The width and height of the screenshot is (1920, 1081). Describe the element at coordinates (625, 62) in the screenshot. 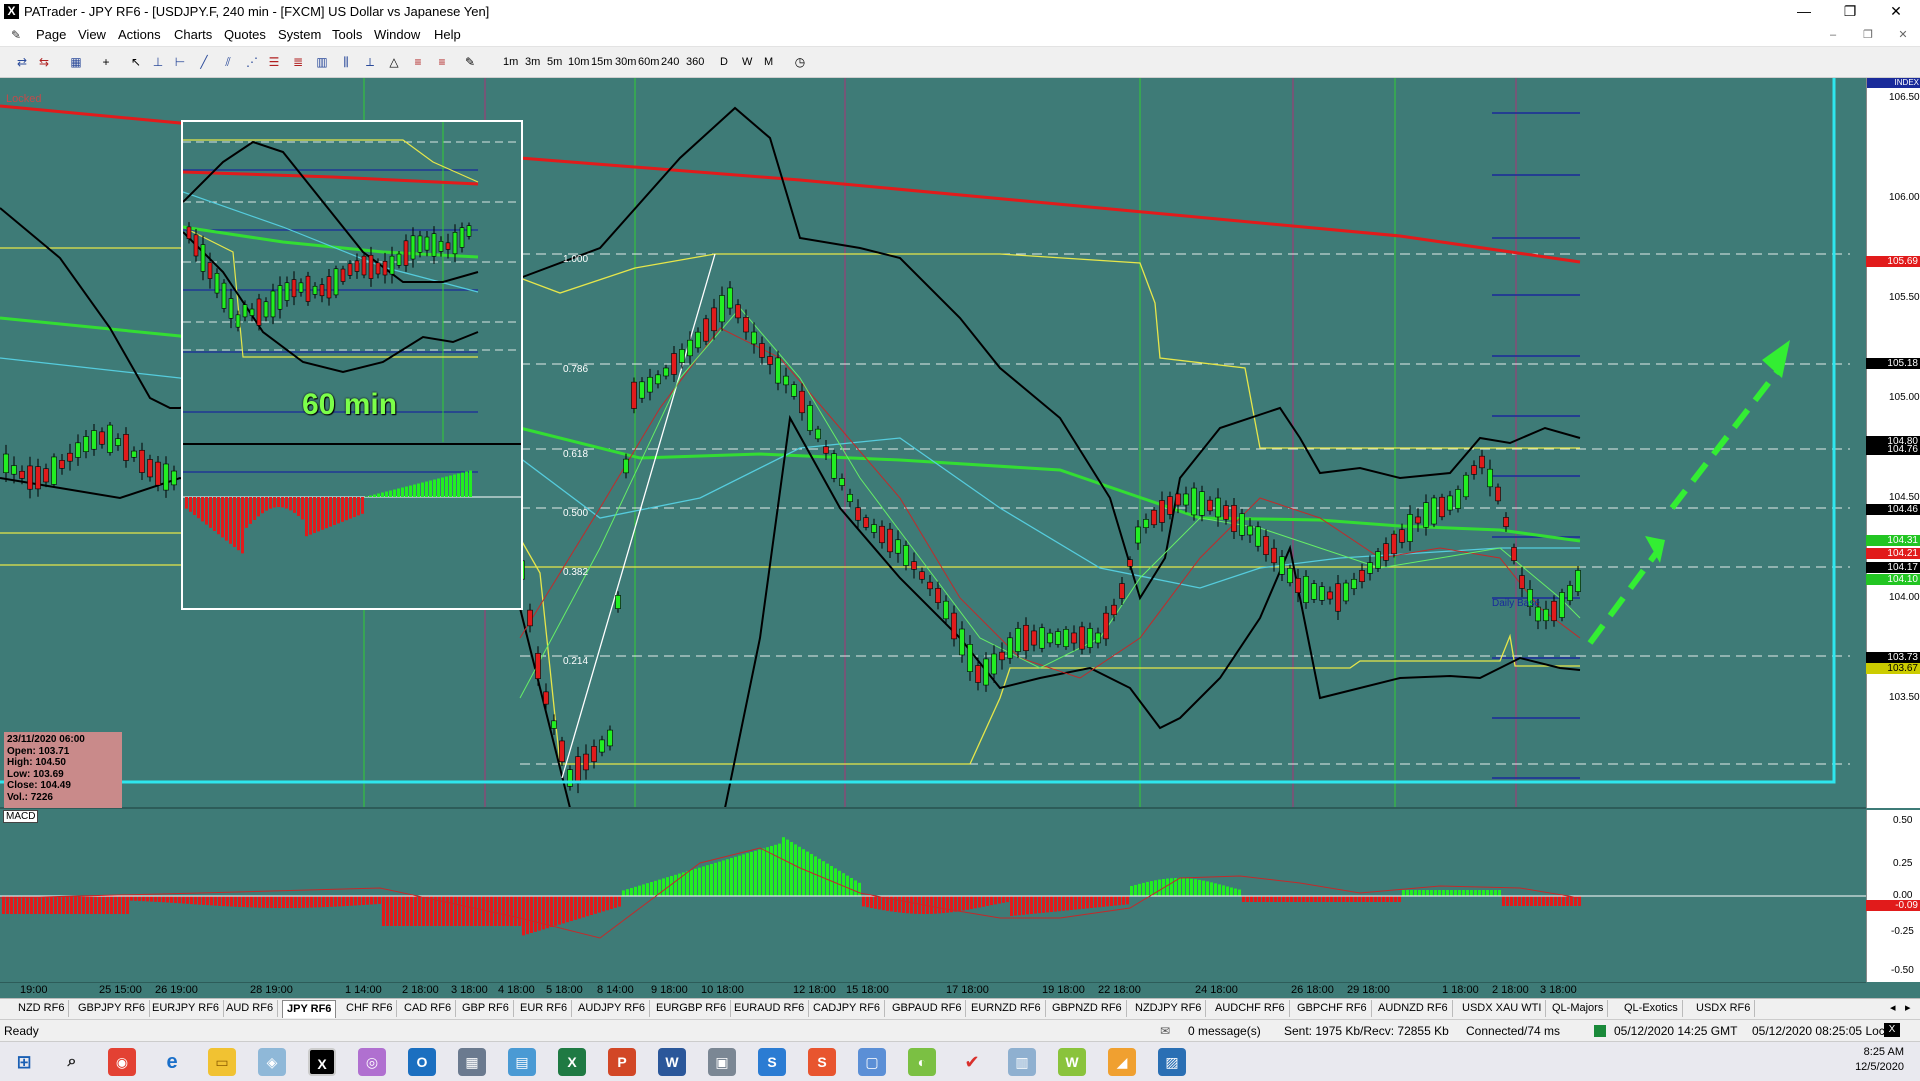

I see `tf-30m: 30m` at that location.